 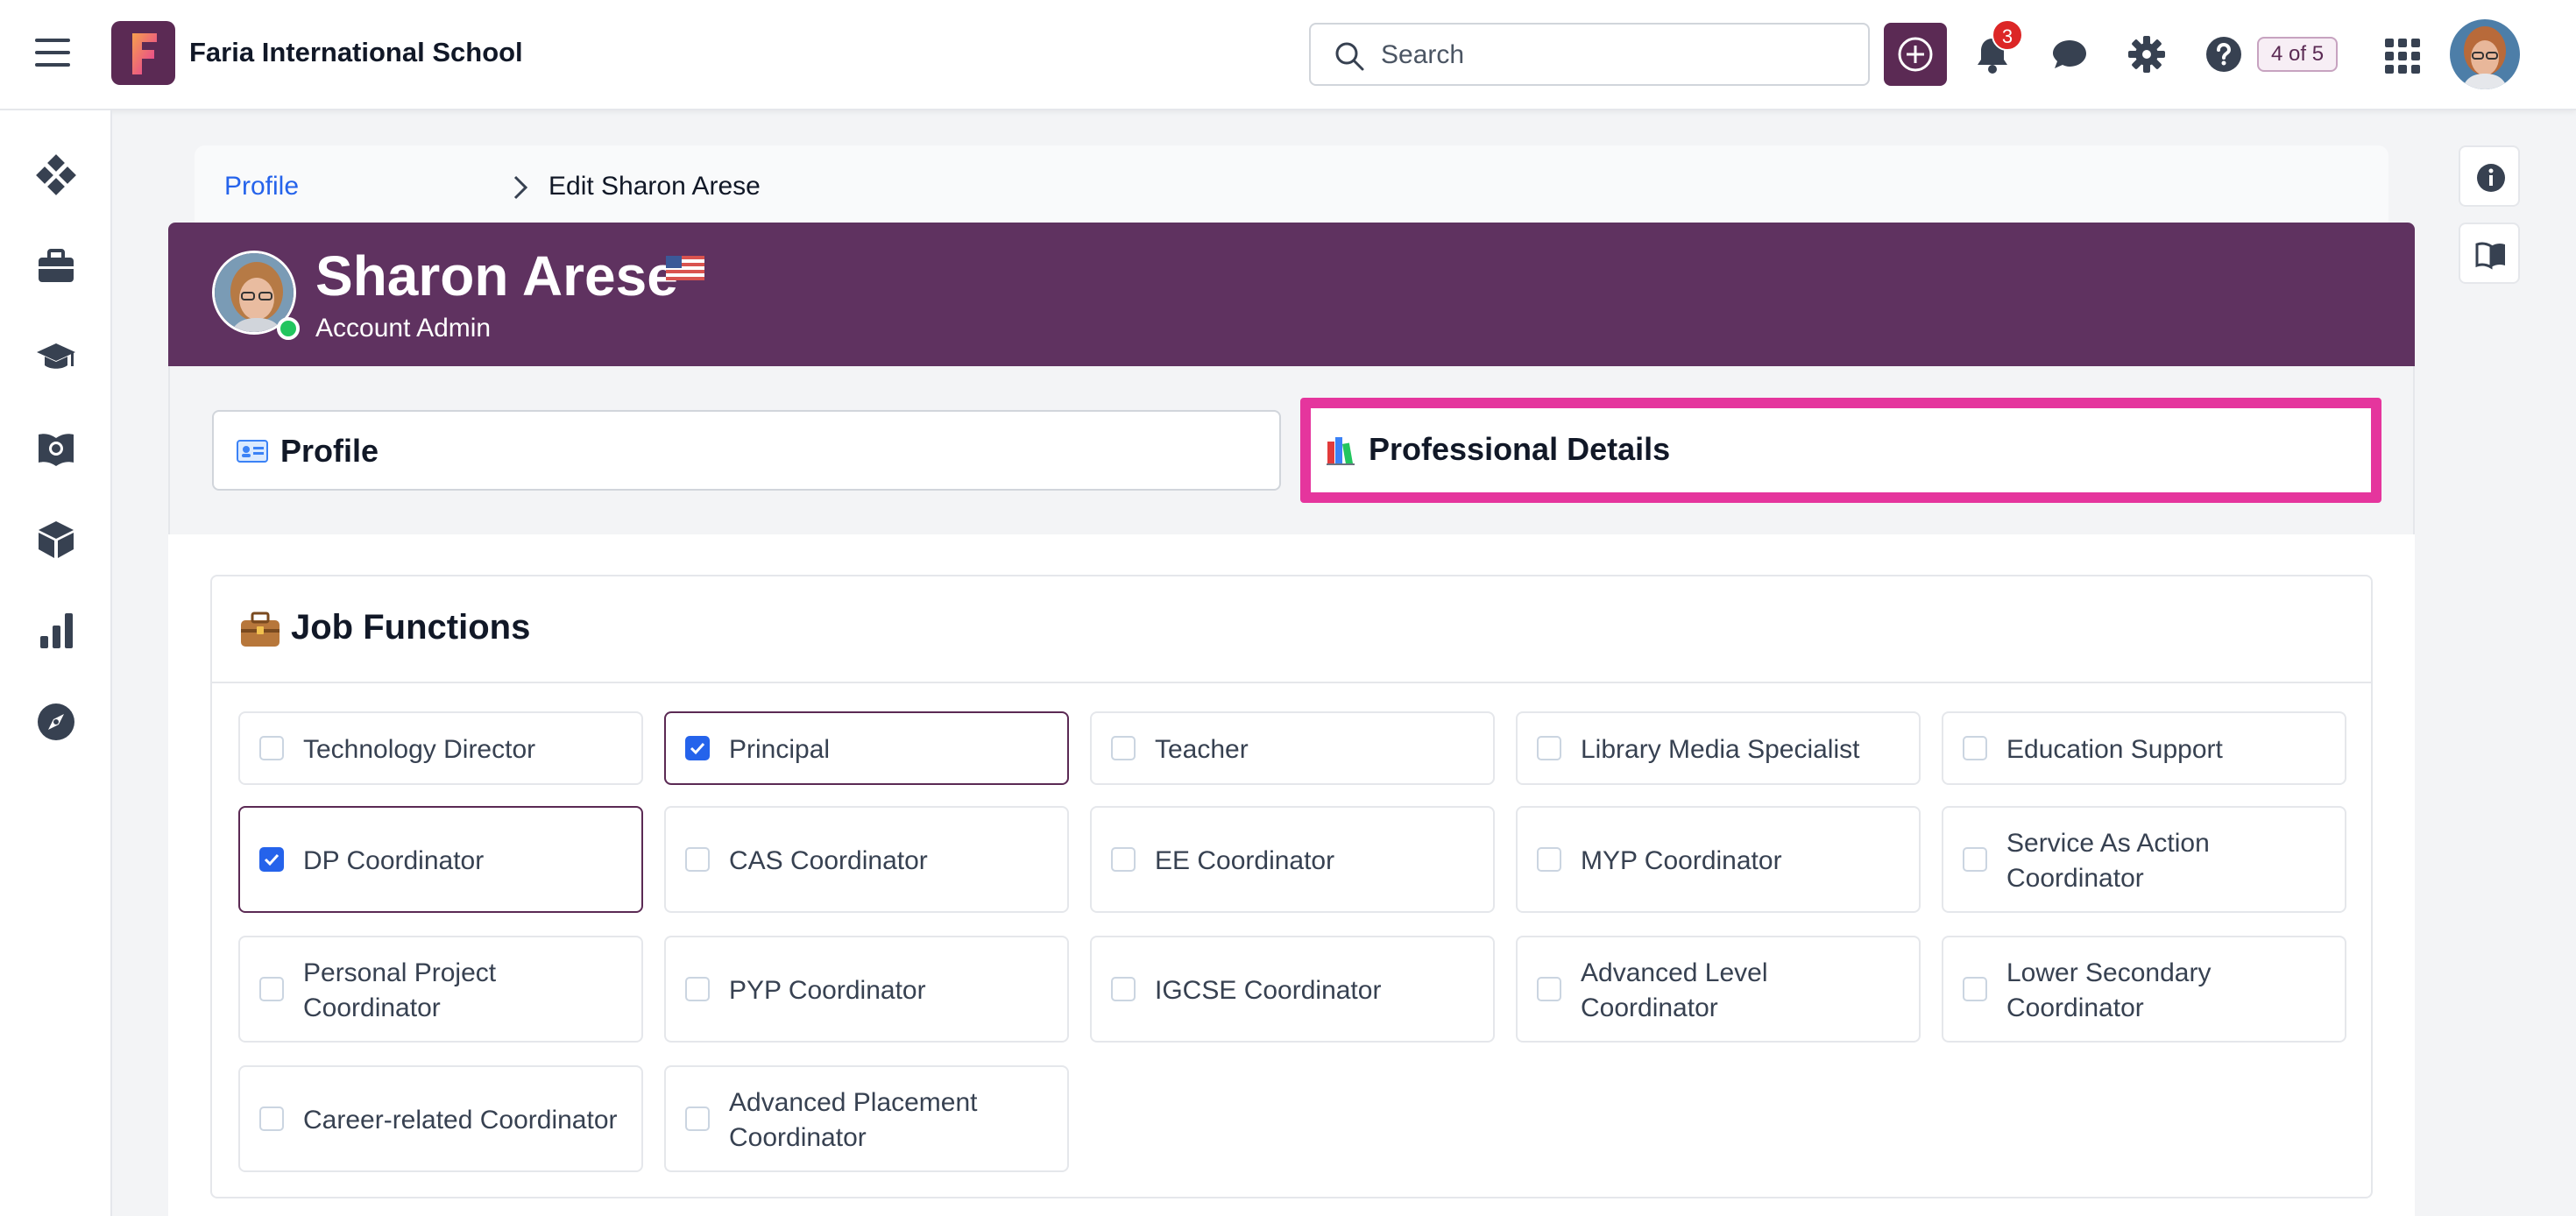 What do you see at coordinates (403, 328) in the screenshot?
I see `profile-role: Account Admin` at bounding box center [403, 328].